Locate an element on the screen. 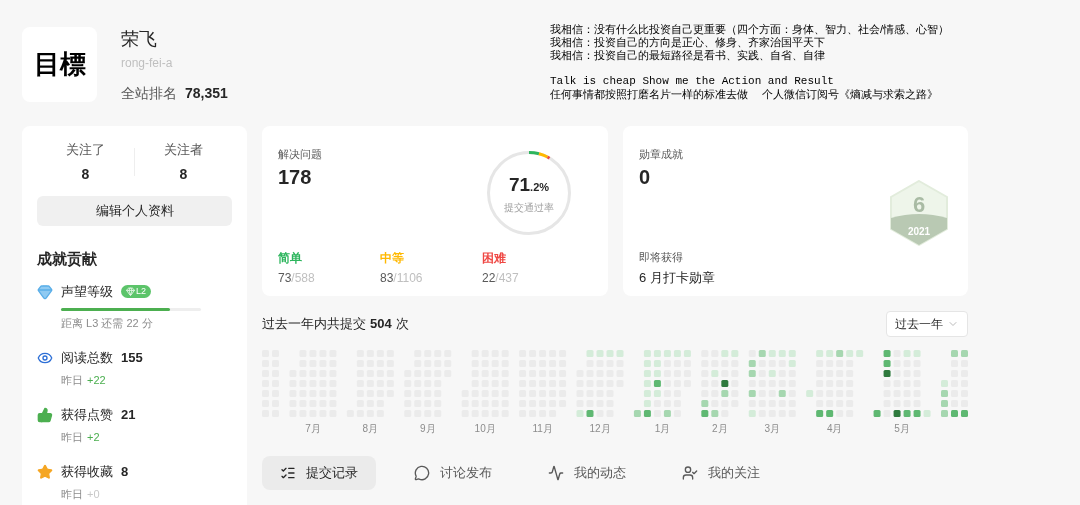 The width and height of the screenshot is (1080, 505). badge-count: 0 is located at coordinates (645, 177).